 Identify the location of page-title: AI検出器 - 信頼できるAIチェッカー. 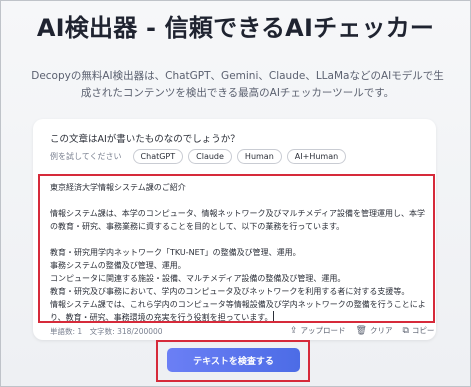
(235, 28).